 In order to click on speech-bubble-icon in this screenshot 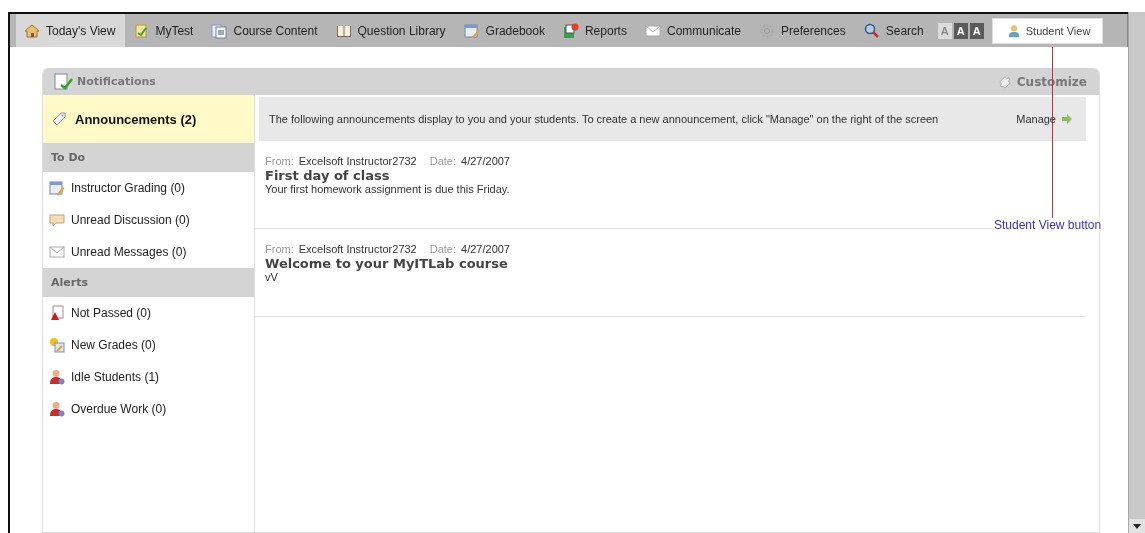, I will do `click(57, 220)`.